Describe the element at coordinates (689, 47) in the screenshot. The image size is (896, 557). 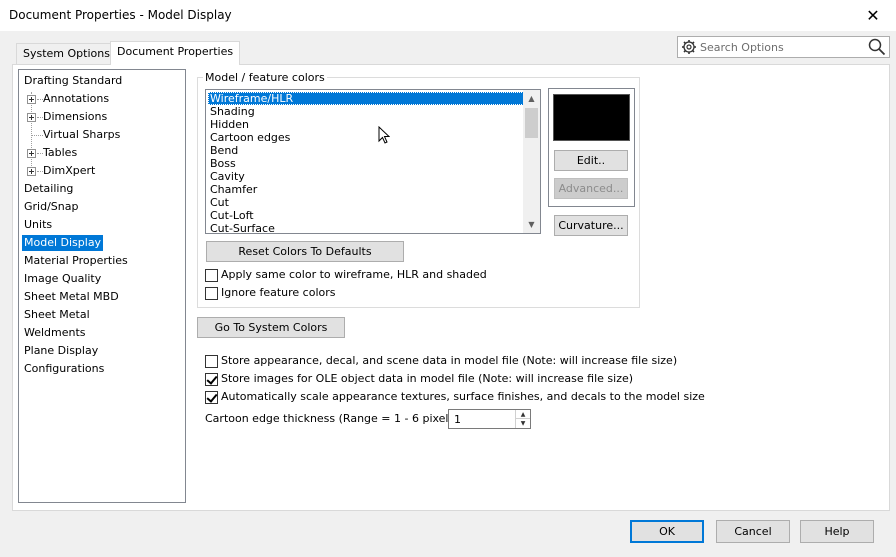
I see `gear-icon` at that location.